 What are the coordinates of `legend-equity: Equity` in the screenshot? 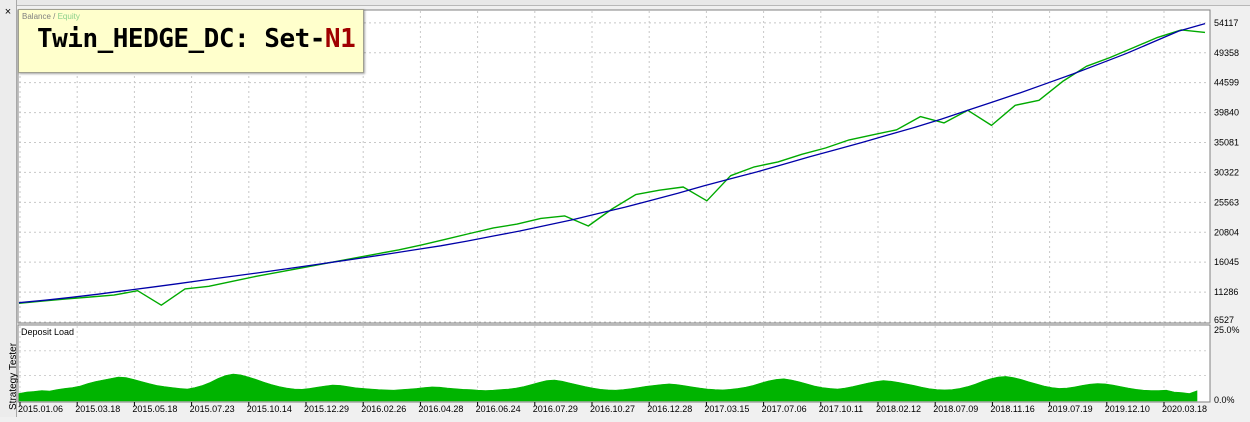 It's located at (68, 16).